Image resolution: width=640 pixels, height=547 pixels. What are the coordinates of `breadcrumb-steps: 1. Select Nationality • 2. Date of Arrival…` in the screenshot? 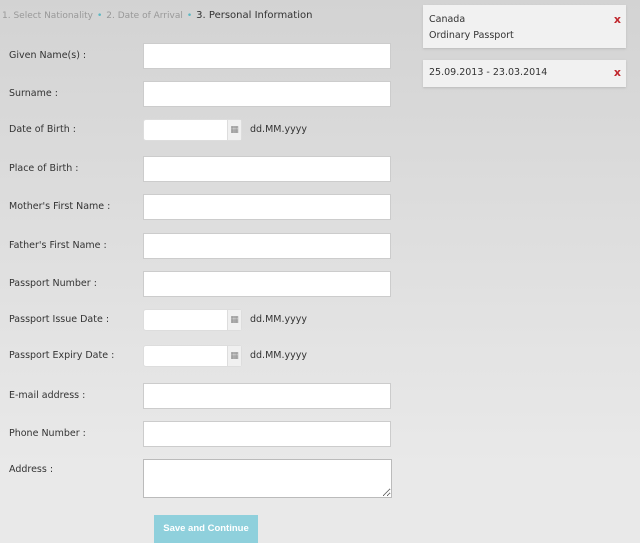 It's located at (157, 15).